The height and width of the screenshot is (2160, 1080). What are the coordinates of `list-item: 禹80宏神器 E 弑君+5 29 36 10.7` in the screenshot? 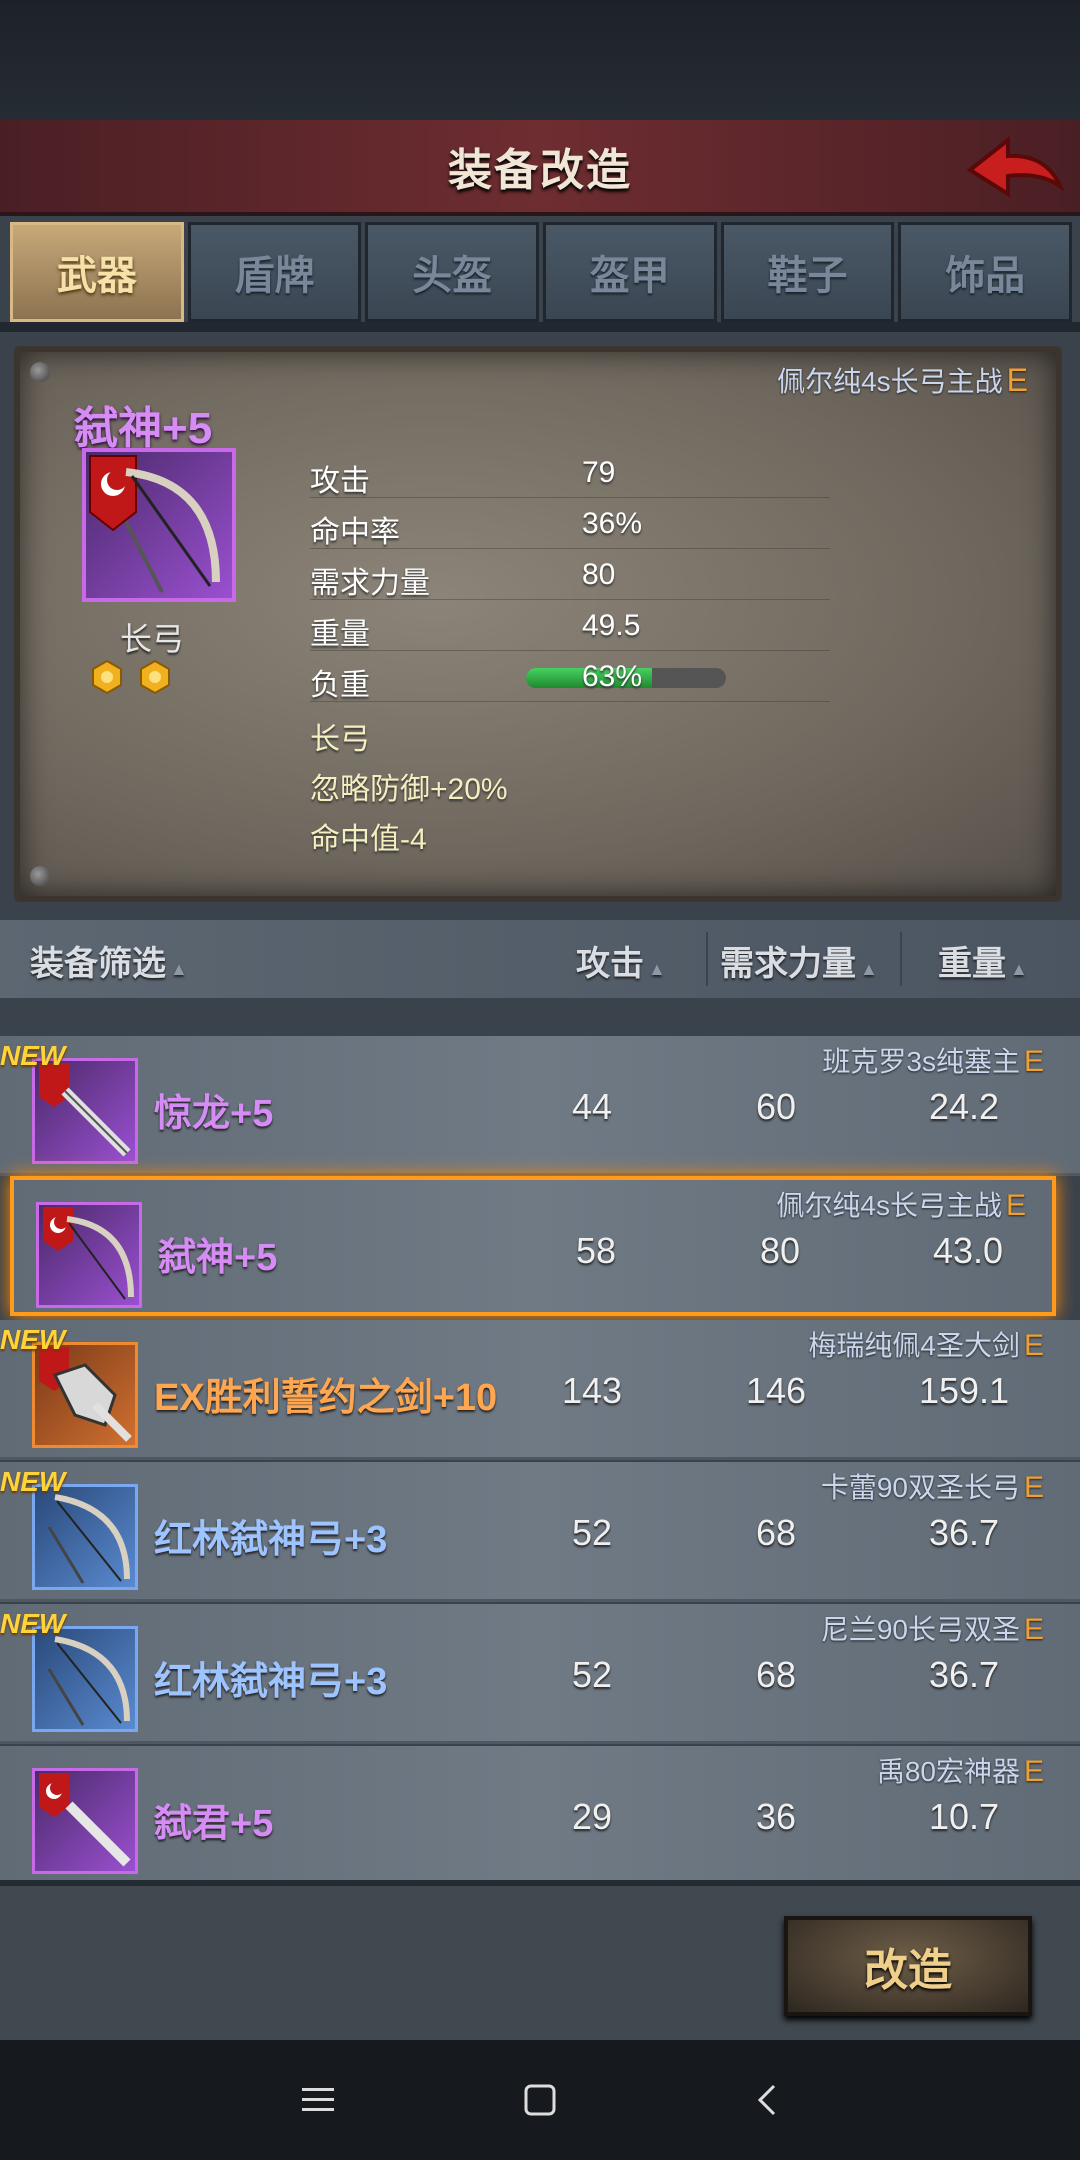 It's located at (540, 1813).